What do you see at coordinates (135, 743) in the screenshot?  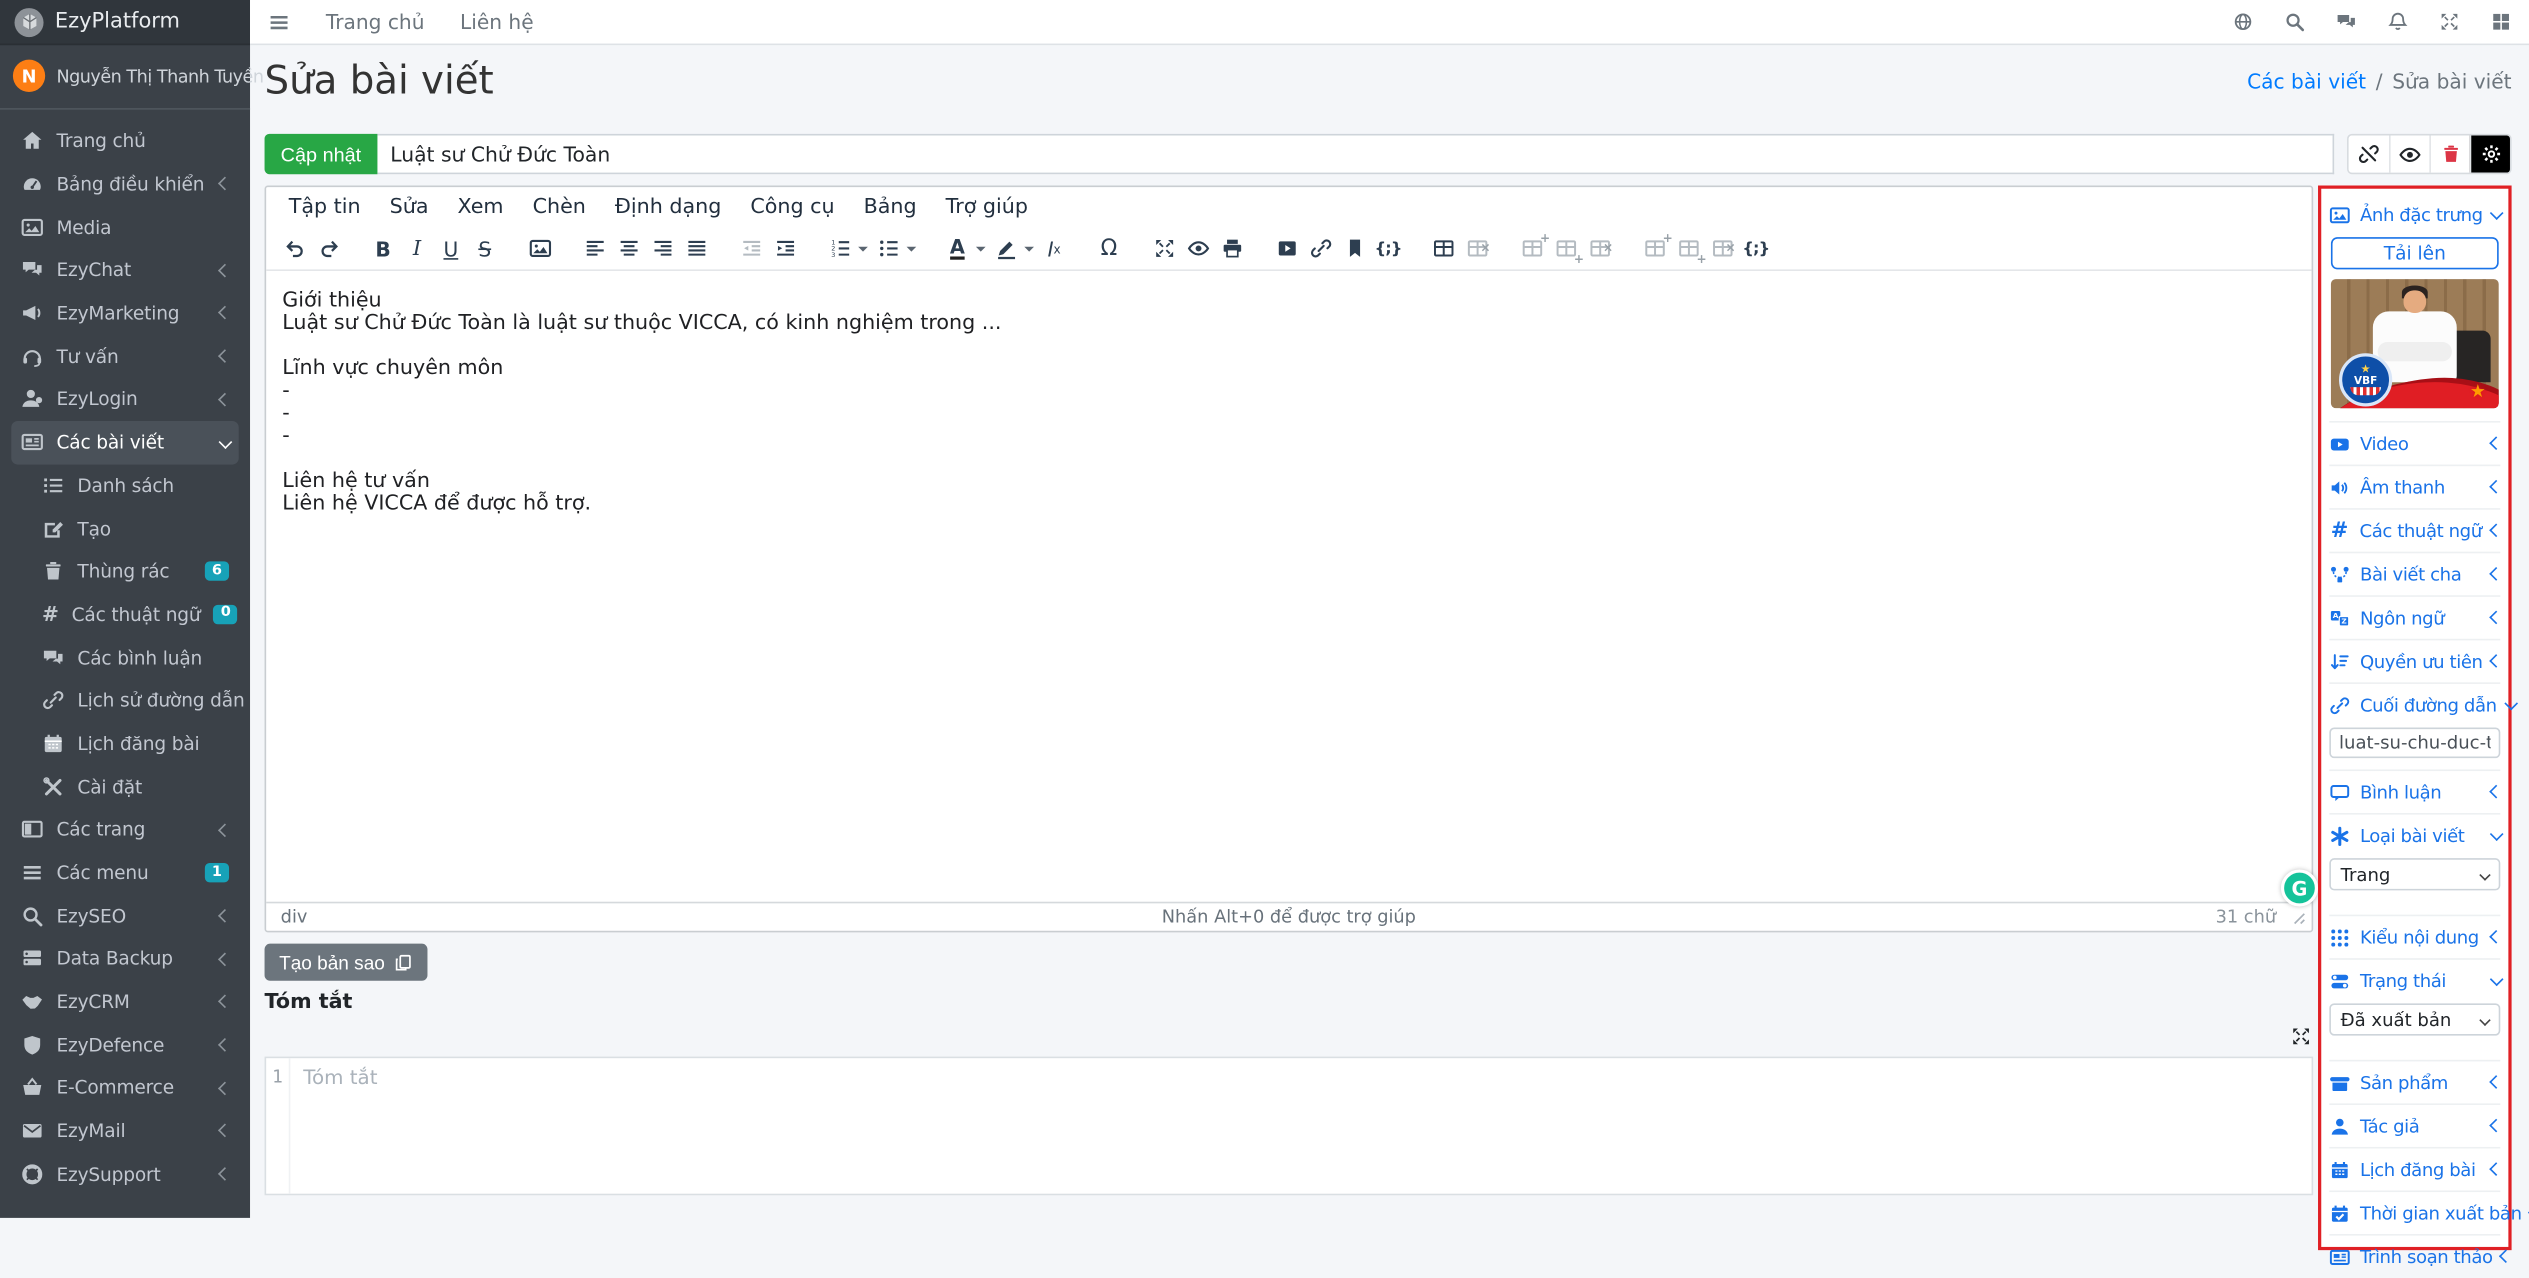 I see `sidebar-item-lich-dang-bai: Lịch đăng bài` at bounding box center [135, 743].